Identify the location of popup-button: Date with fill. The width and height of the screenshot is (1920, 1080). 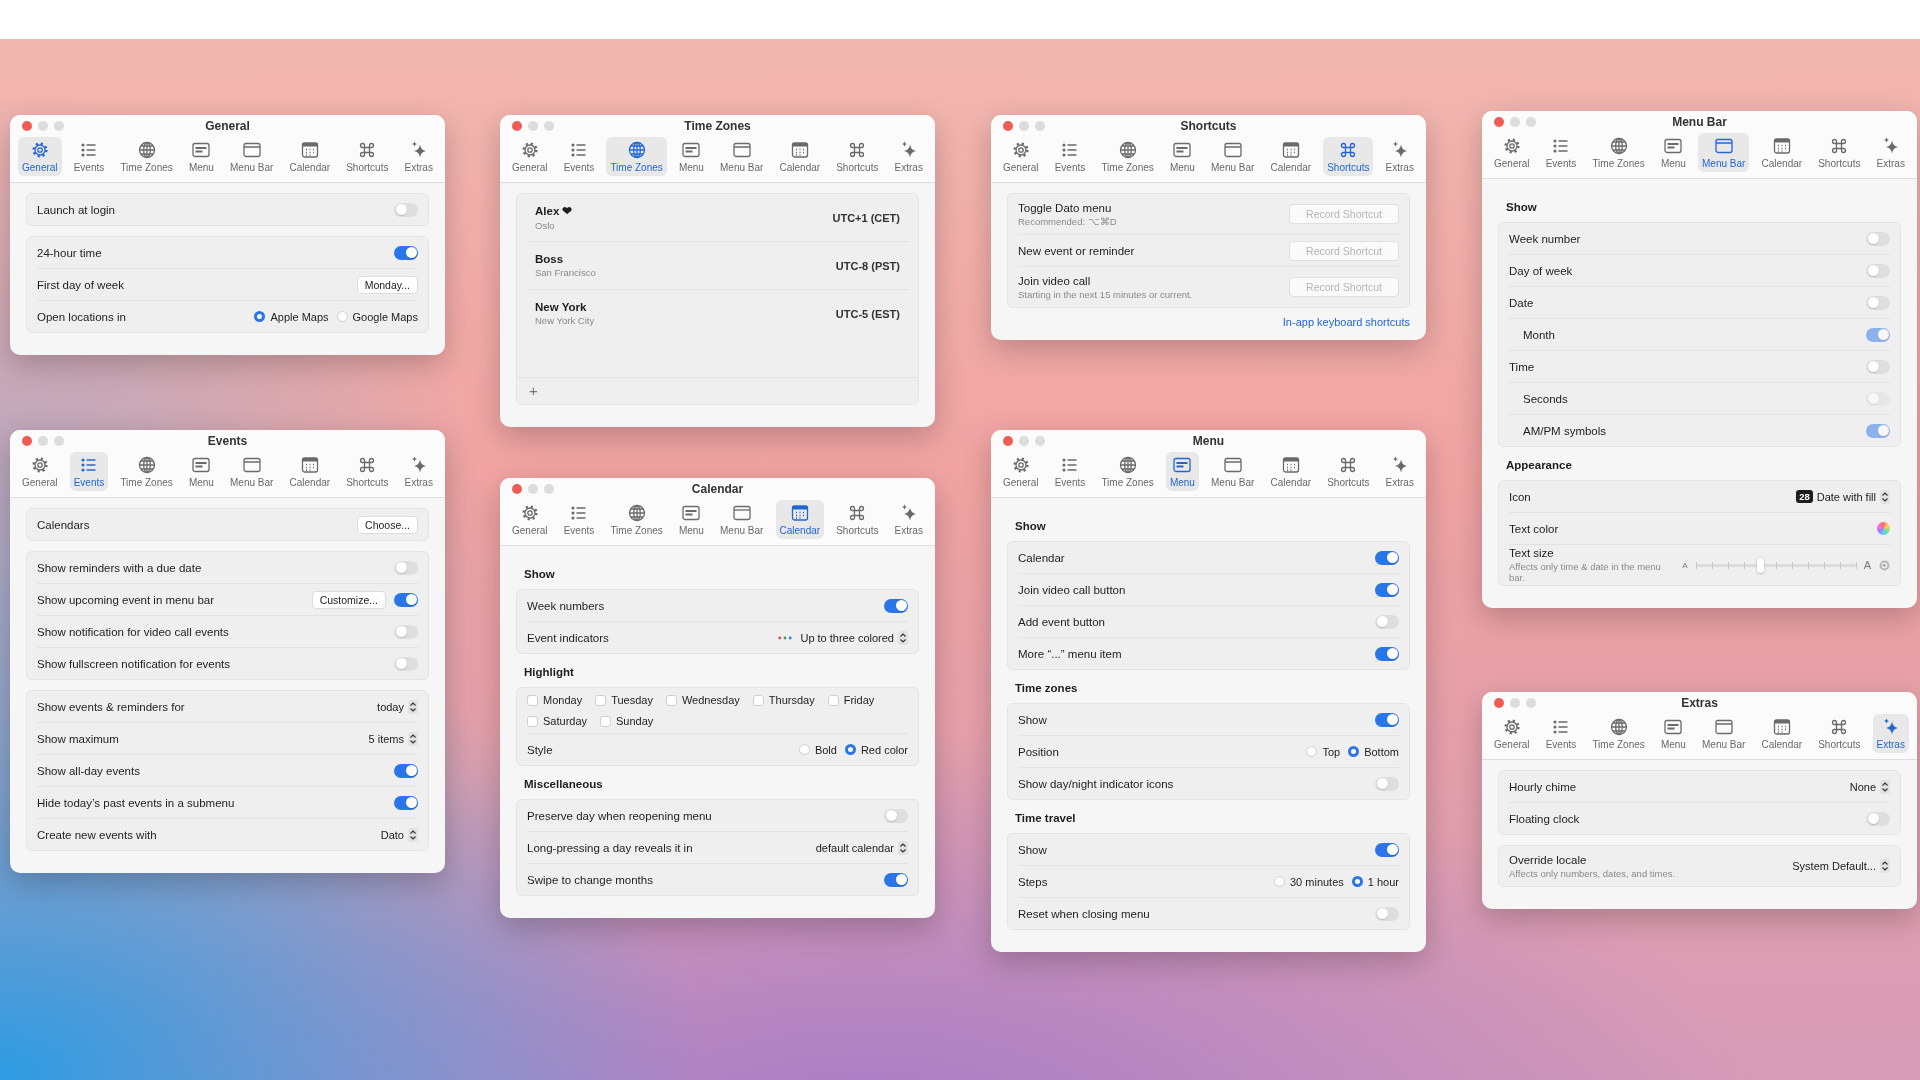
(1853, 496).